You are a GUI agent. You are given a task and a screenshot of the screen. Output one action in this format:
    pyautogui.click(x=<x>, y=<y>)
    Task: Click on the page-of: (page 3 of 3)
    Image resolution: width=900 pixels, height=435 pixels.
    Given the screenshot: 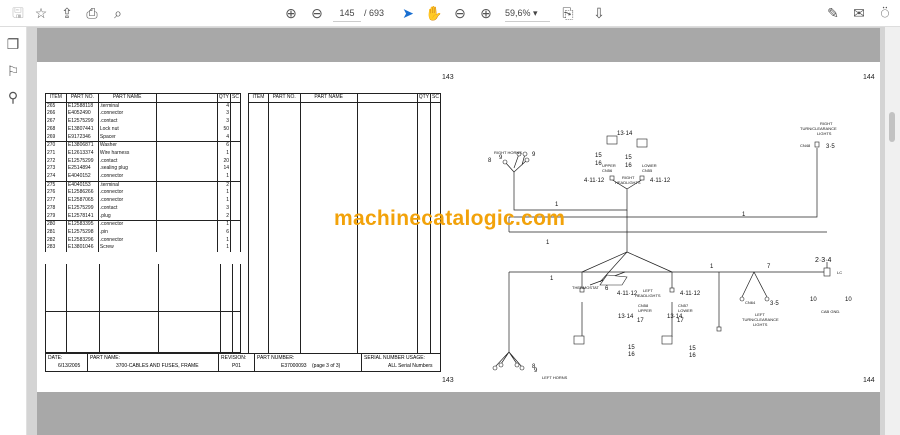 What is the action you would take?
    pyautogui.click(x=326, y=366)
    